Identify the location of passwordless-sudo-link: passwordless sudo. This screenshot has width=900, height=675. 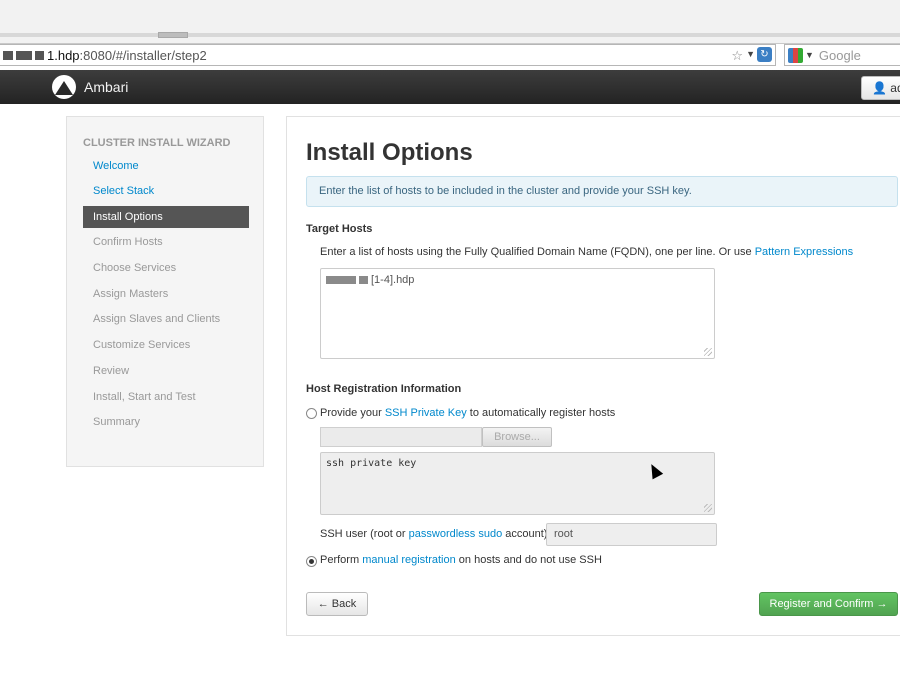
(456, 534).